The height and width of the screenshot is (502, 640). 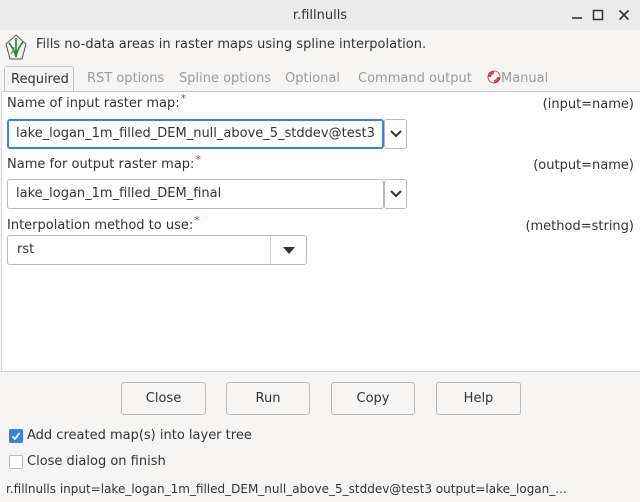 I want to click on output-hint: (output=name), so click(x=583, y=165).